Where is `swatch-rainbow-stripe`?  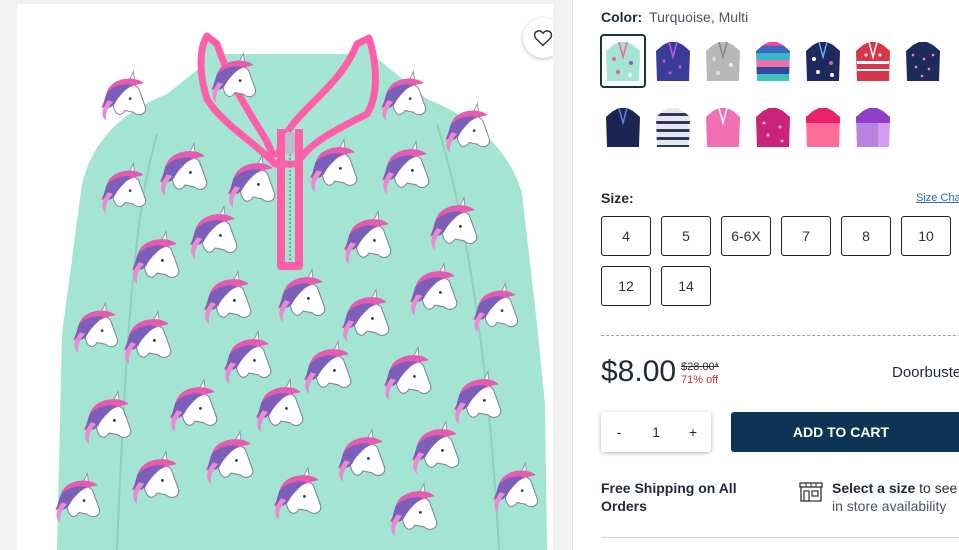
swatch-rainbow-stripe is located at coordinates (773, 61).